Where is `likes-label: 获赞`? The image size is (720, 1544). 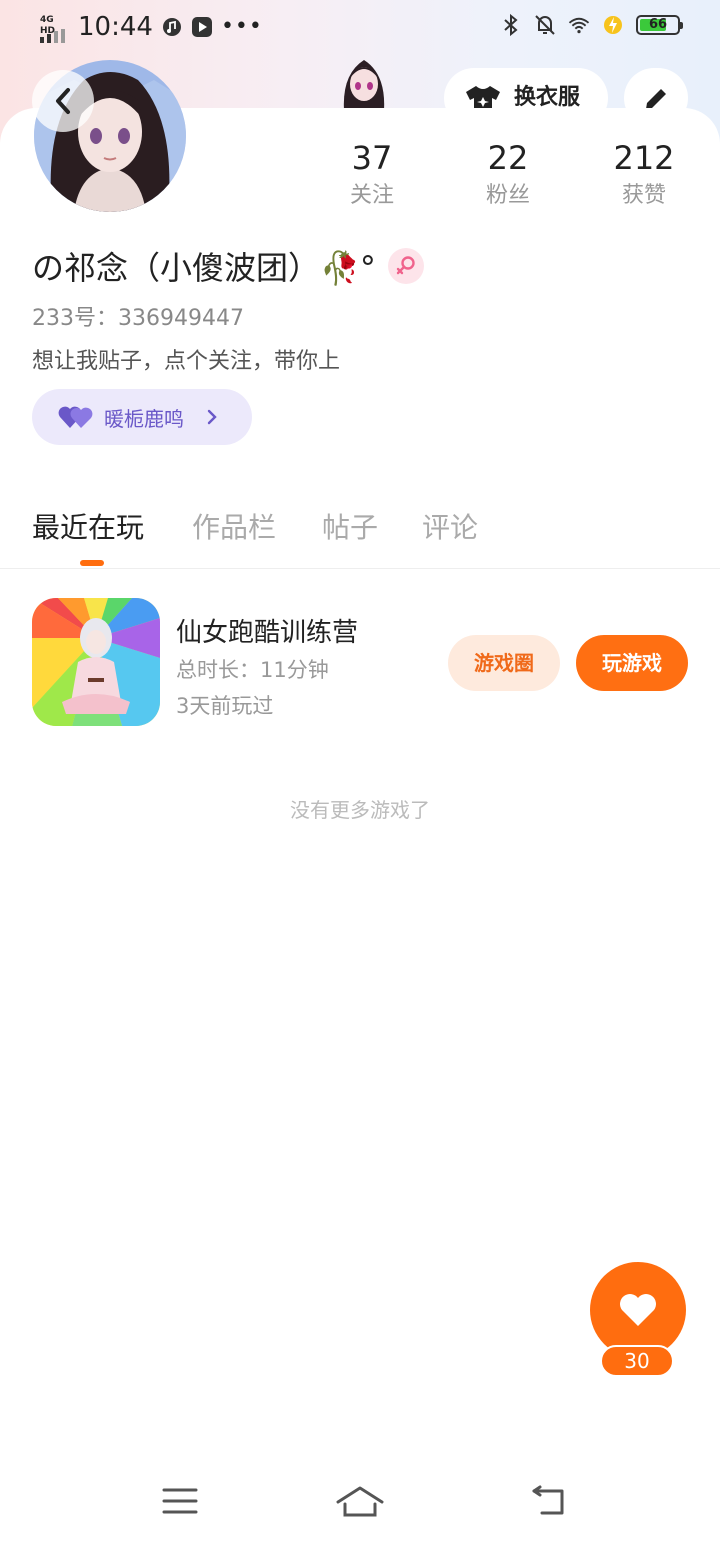
likes-label: 获赞 is located at coordinates (643, 195).